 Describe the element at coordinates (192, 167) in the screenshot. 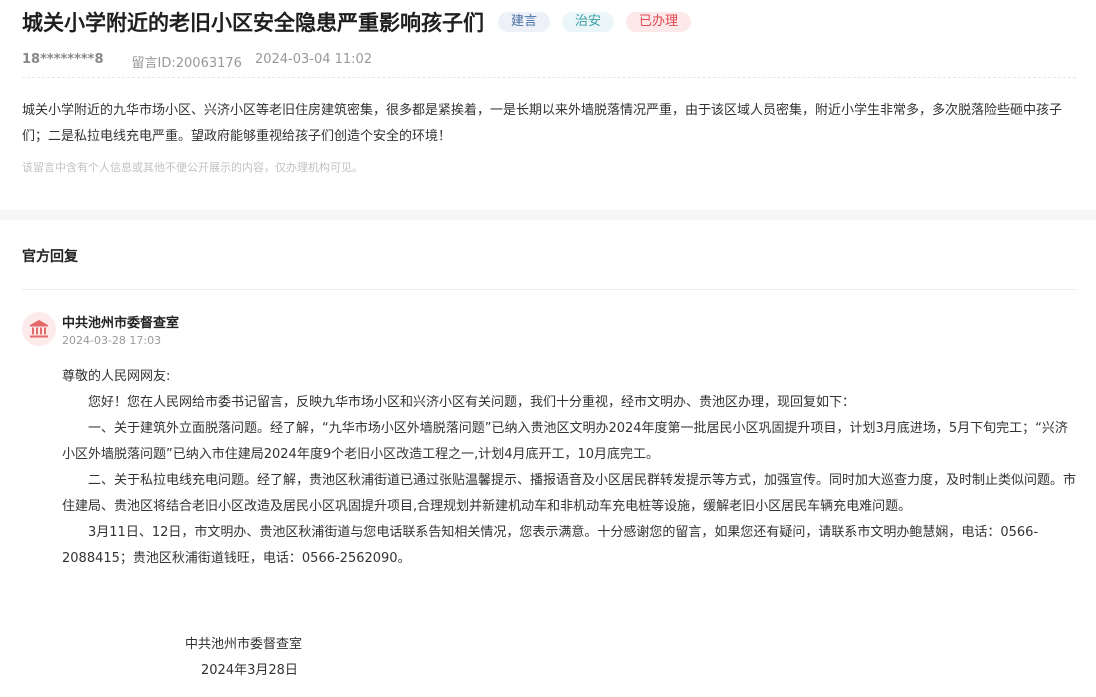

I see `privacy-notice: 该留言中含有个人信息或其他不便公开展示的内容，仅办理机构可见。` at that location.